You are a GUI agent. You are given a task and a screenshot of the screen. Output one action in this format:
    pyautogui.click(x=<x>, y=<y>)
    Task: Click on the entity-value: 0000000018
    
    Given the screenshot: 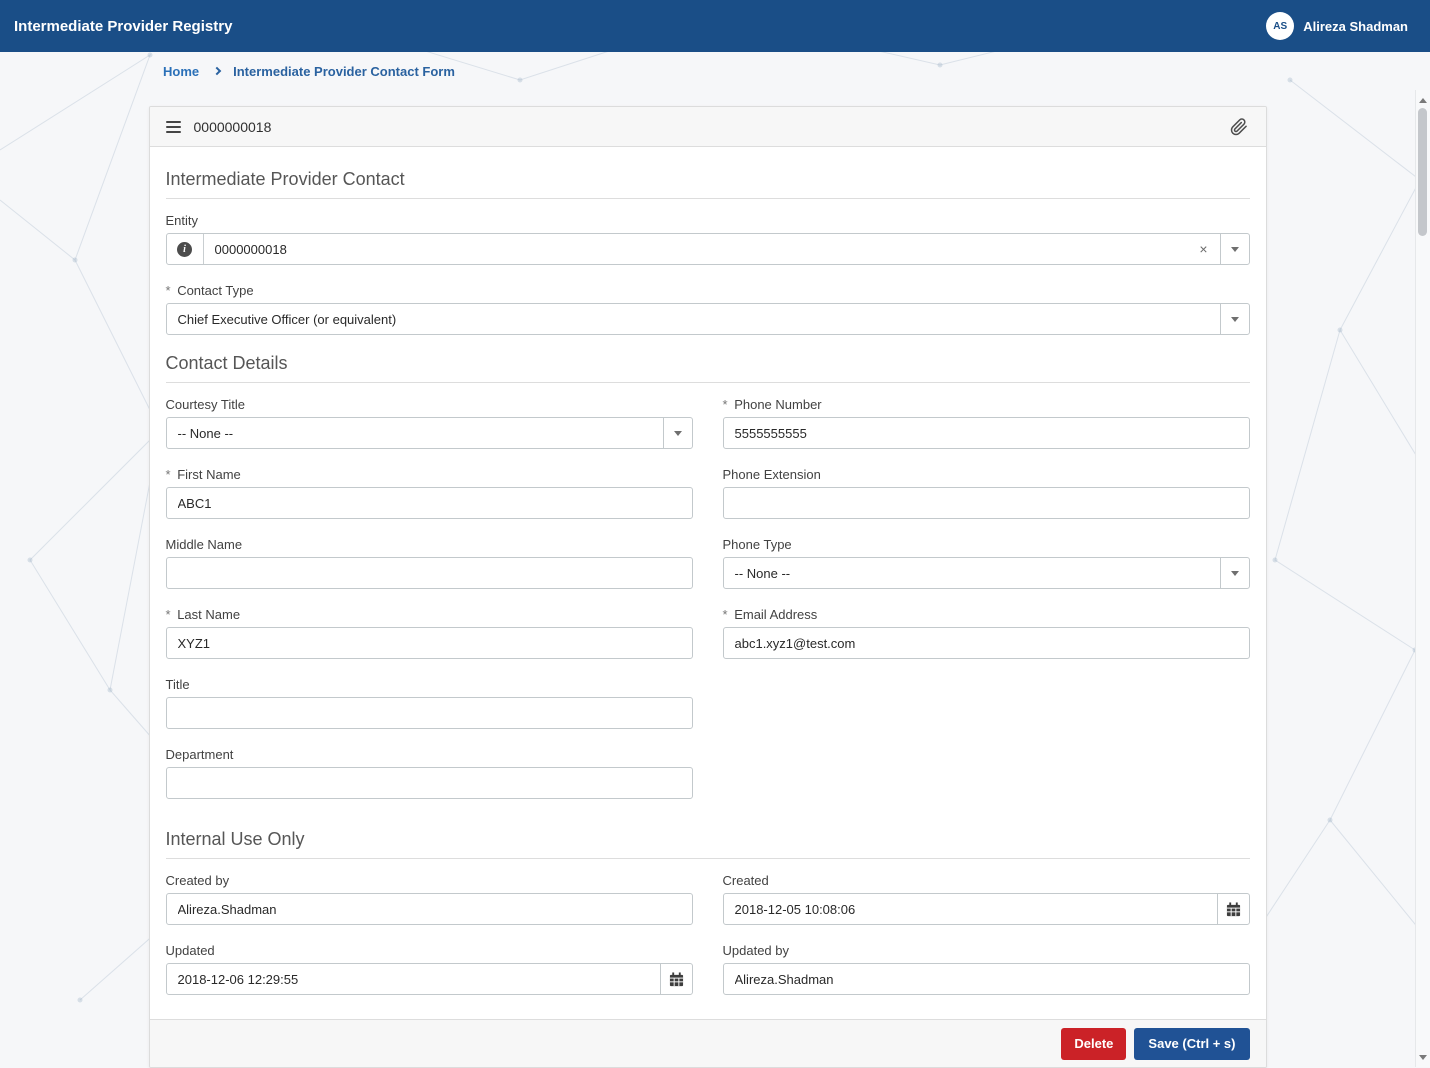 What is the action you would take?
    pyautogui.click(x=696, y=249)
    